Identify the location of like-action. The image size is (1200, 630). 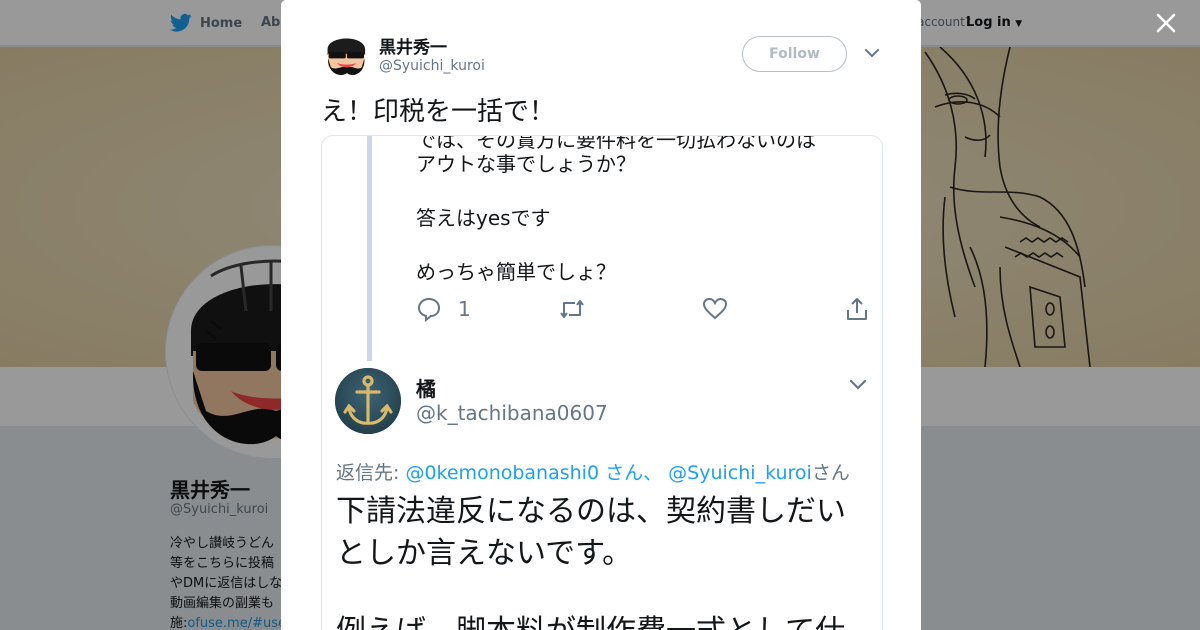
(715, 309).